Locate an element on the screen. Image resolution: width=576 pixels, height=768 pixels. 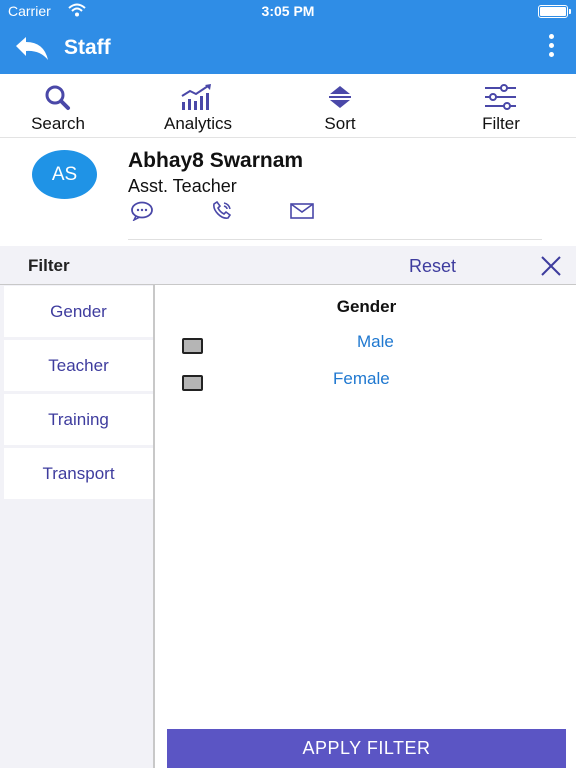
category-training: Training is located at coordinates (78, 419).